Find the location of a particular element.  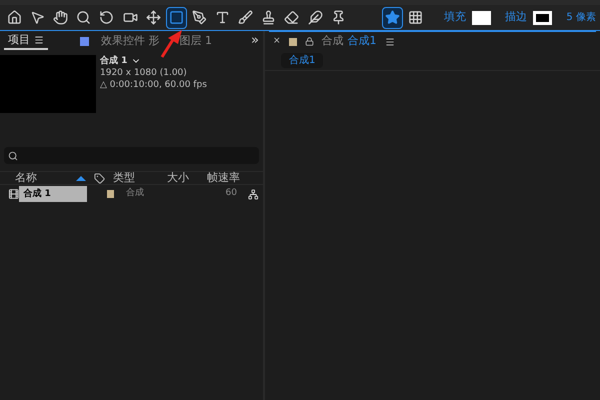

text-icon is located at coordinates (222, 17).